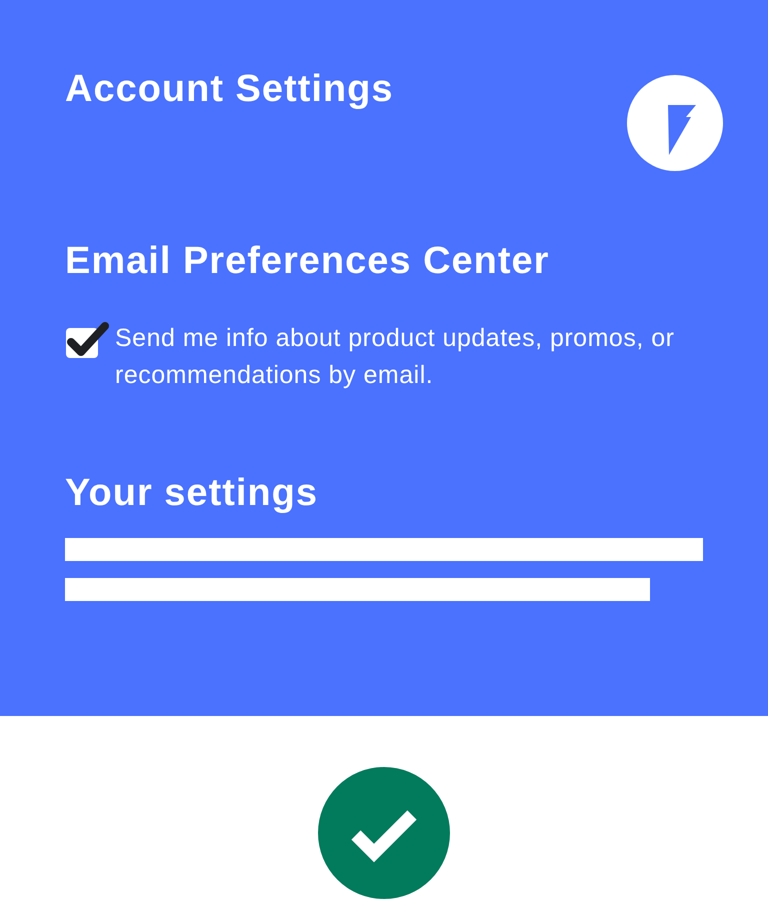  Describe the element at coordinates (192, 493) in the screenshot. I see `section-title: Your settings` at that location.